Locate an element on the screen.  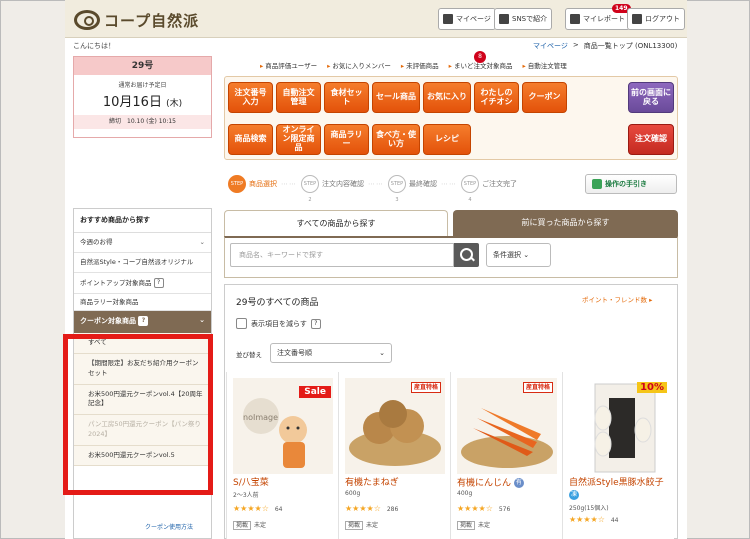
logo-text: コープ自然派 is located at coordinates (152, 20).